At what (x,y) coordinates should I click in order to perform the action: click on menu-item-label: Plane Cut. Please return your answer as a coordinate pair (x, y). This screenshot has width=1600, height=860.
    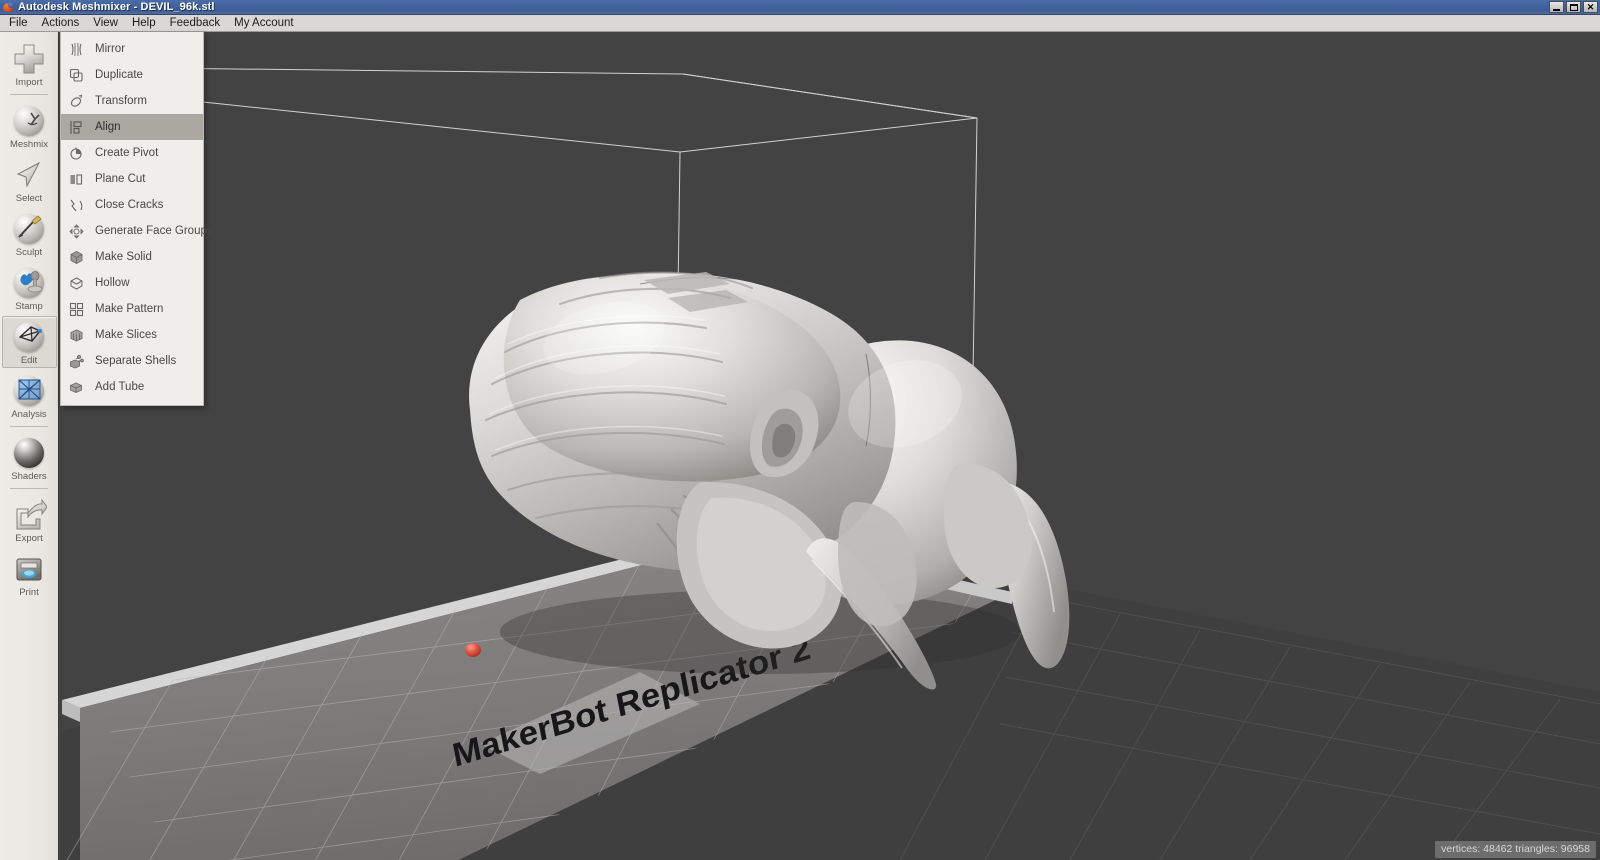
    Looking at the image, I should click on (120, 179).